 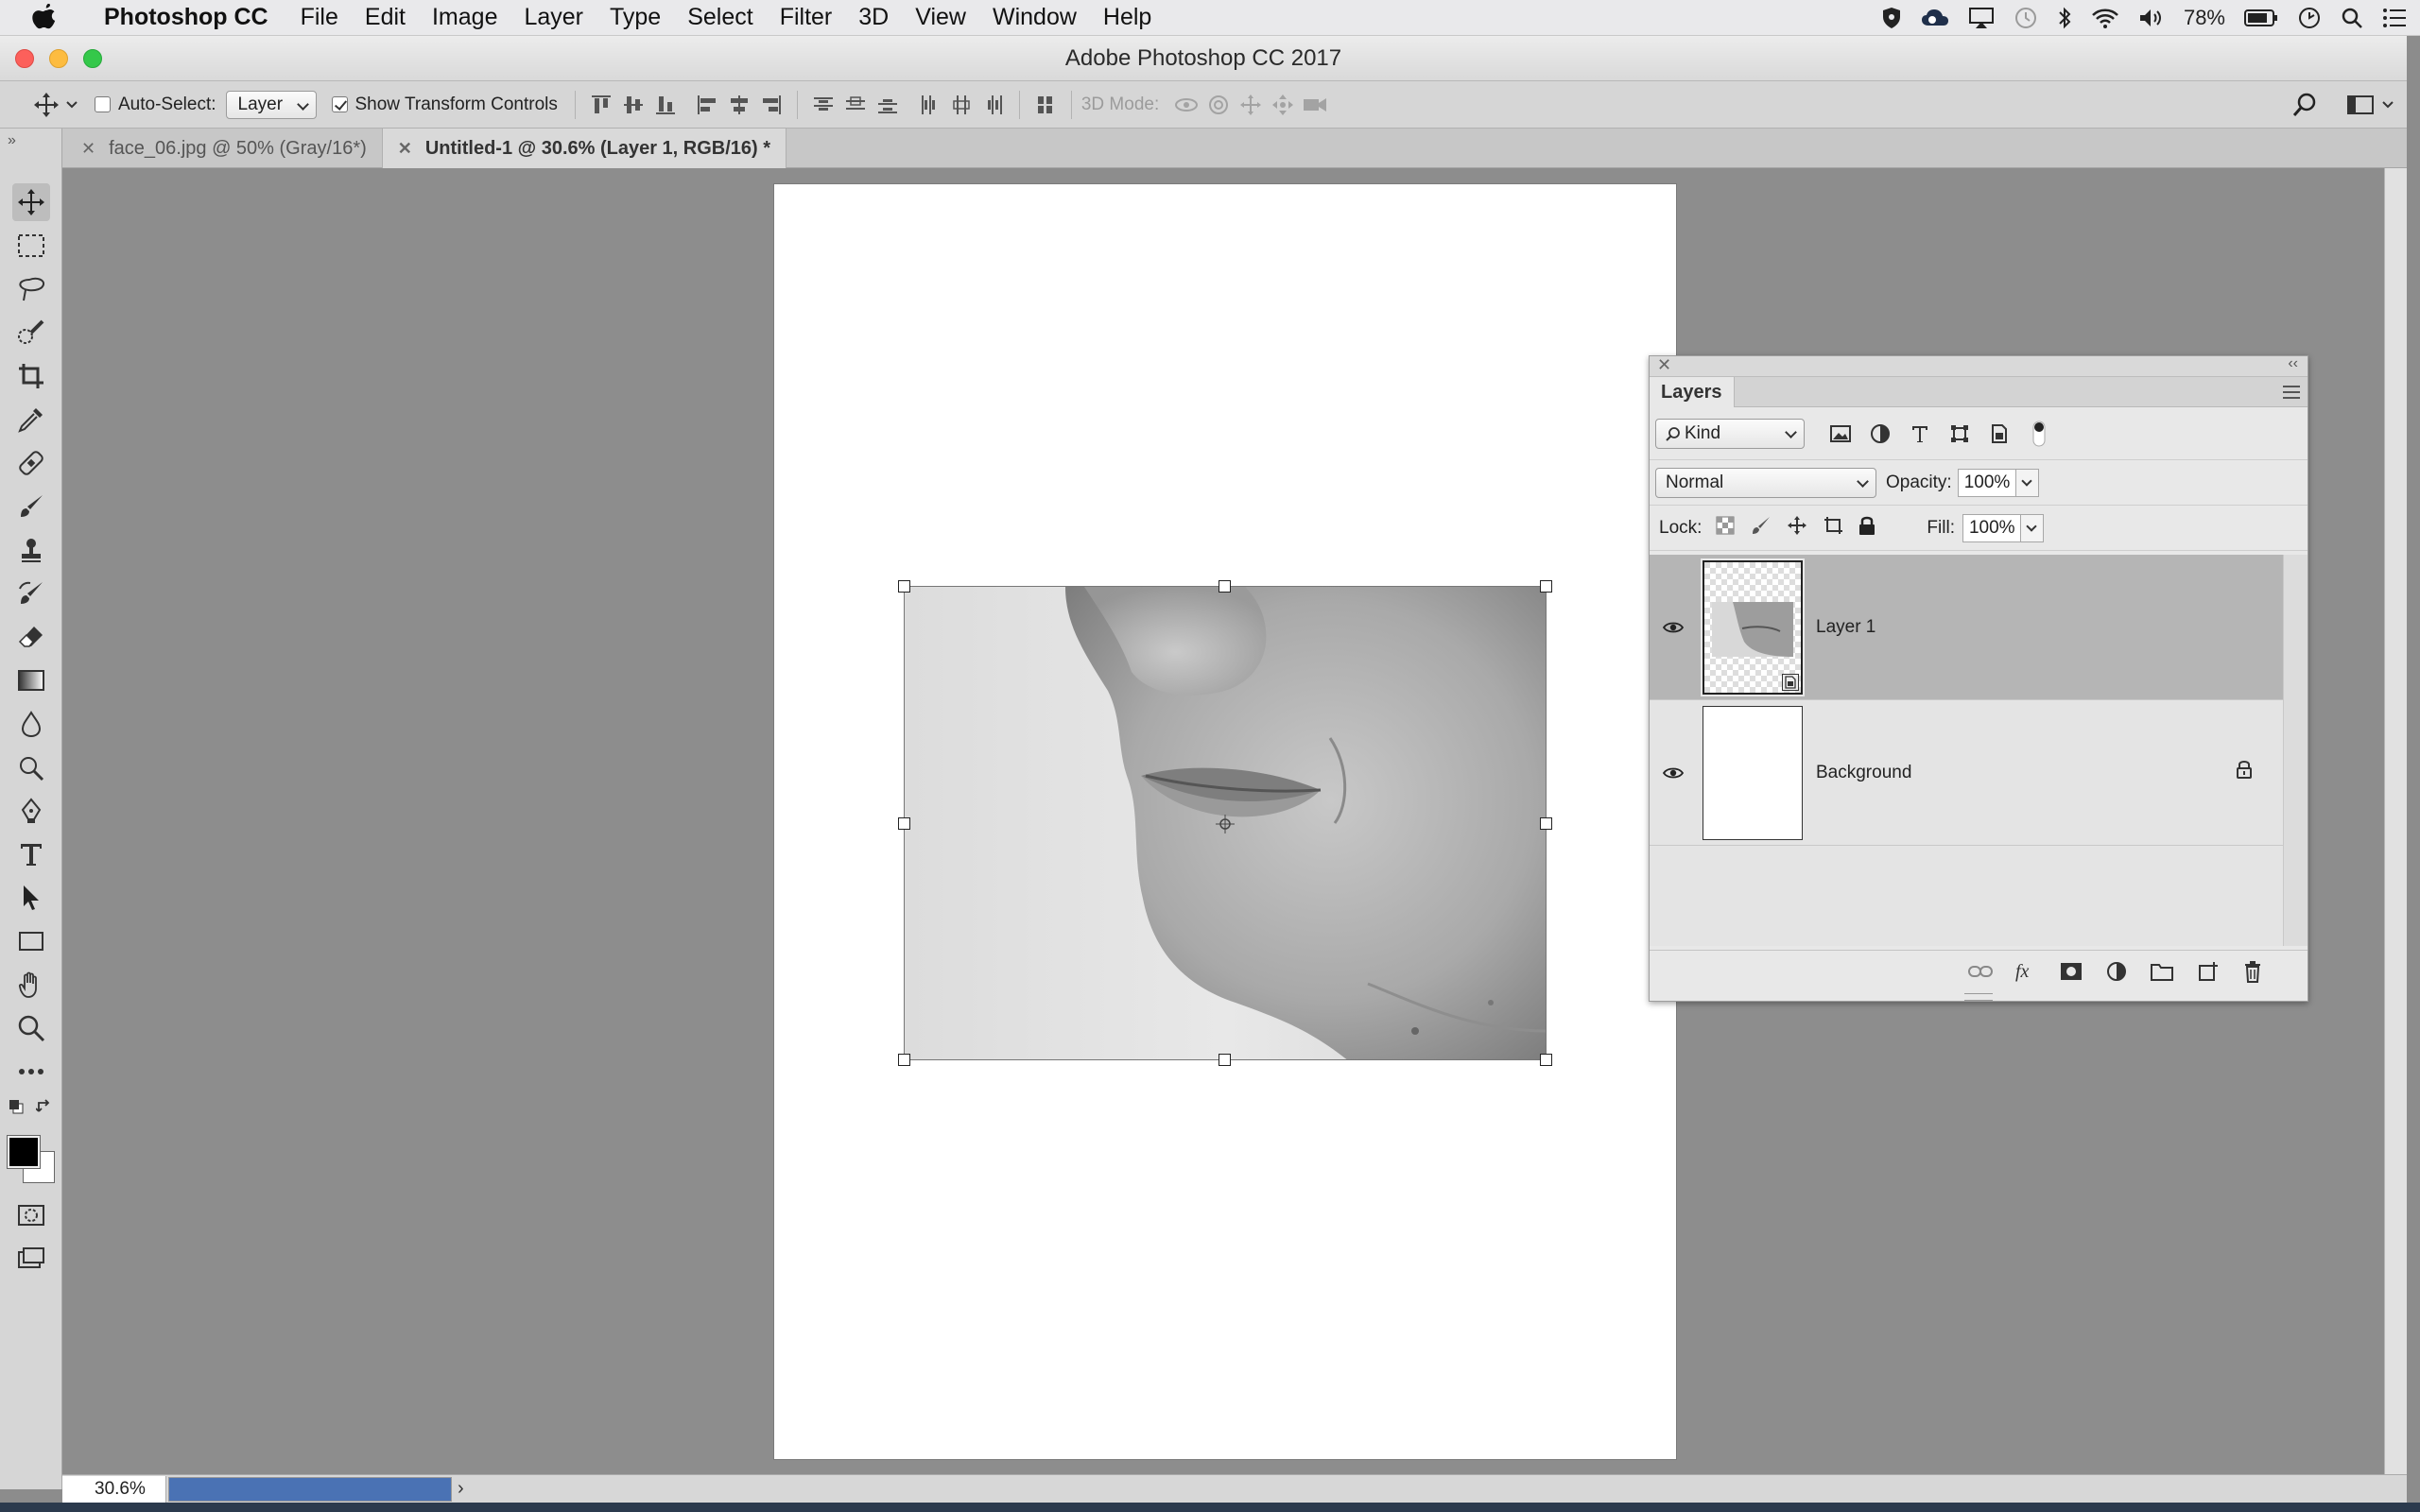 What do you see at coordinates (1034, 17) in the screenshot?
I see `menu-window: Window` at bounding box center [1034, 17].